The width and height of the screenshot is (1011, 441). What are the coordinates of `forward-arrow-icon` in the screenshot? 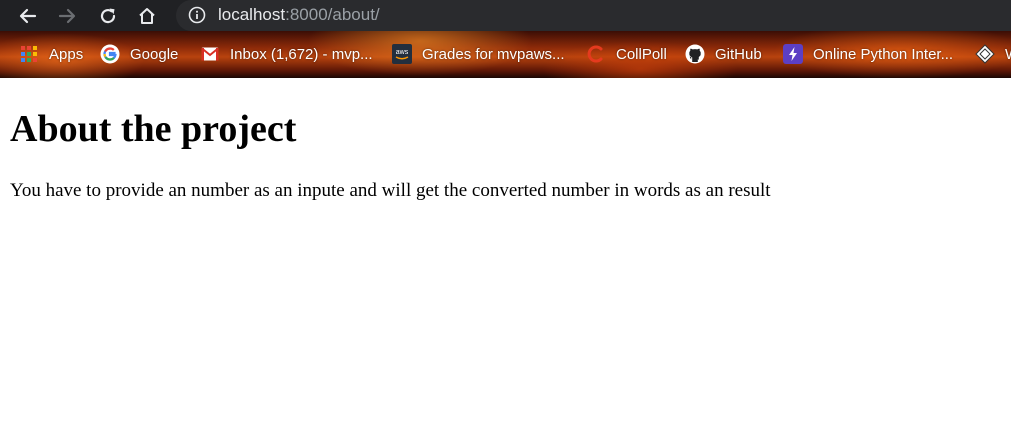 It's located at (67, 15).